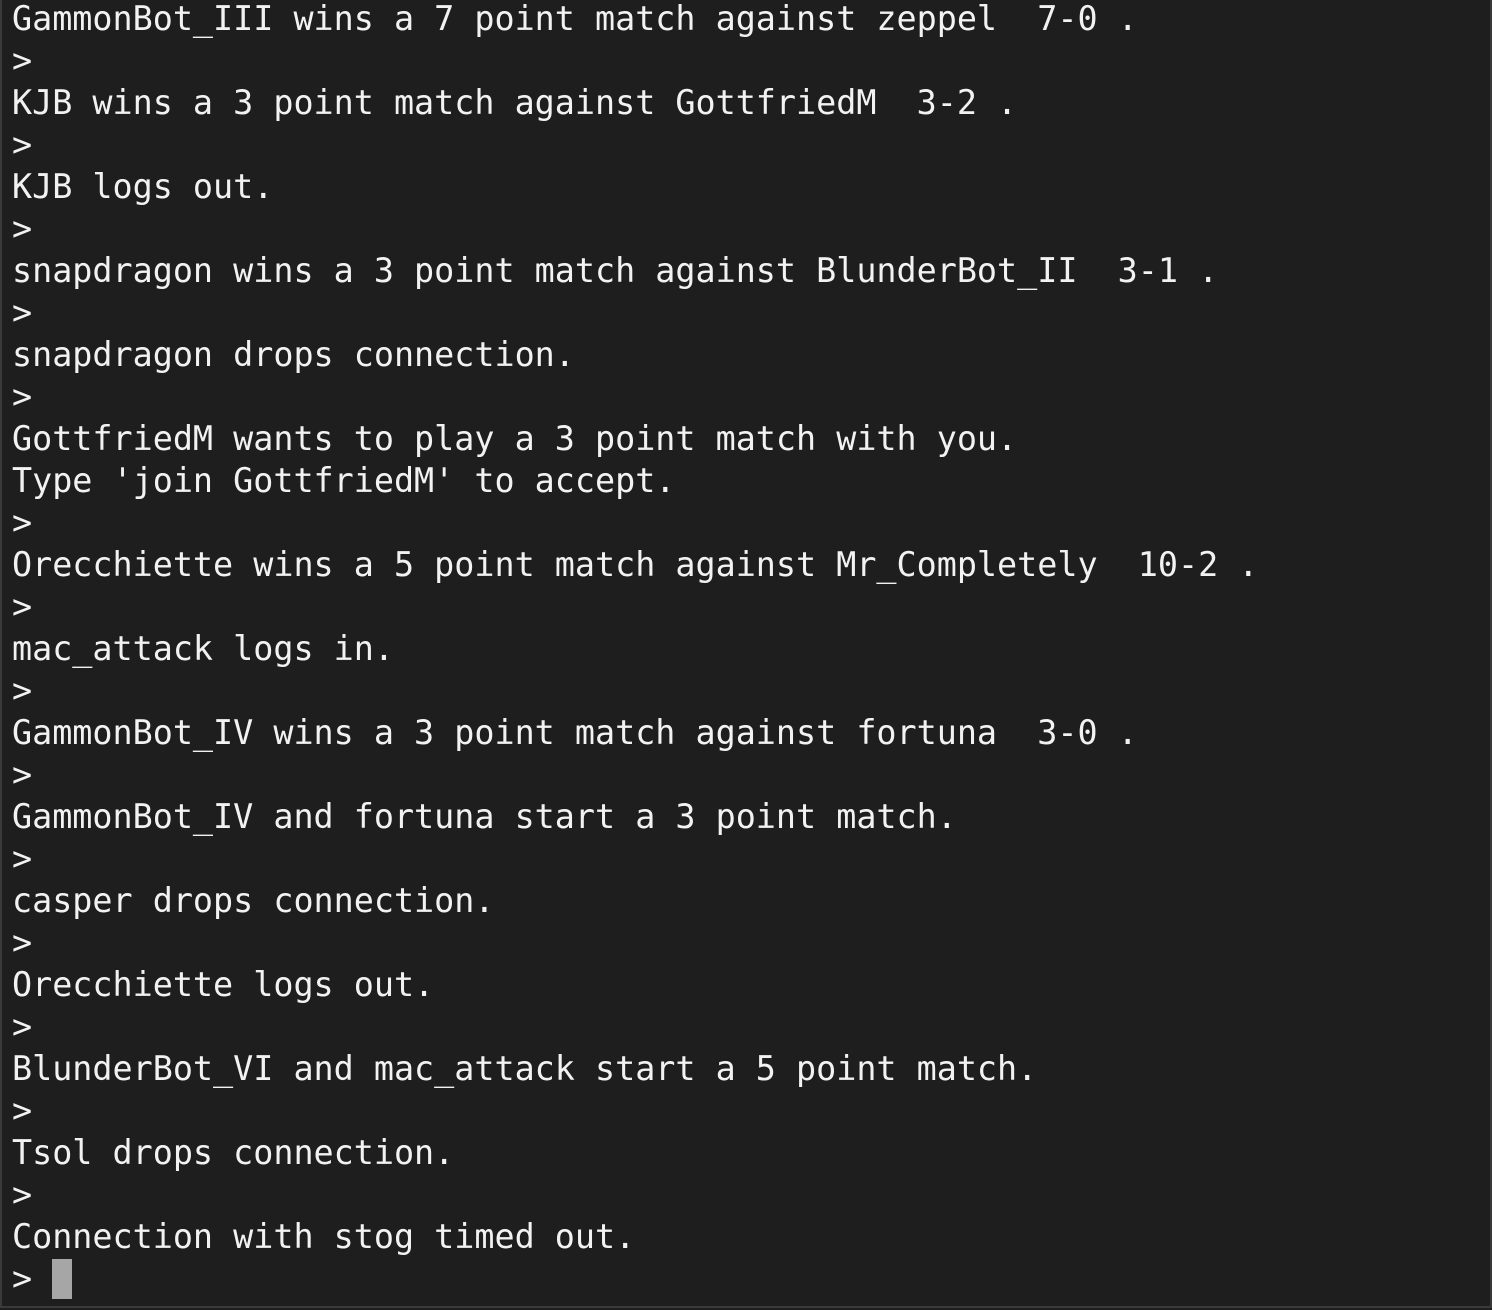 Image resolution: width=1492 pixels, height=1310 pixels. Describe the element at coordinates (143, 186) in the screenshot. I see `terminal-line: KJB logs out.` at that location.